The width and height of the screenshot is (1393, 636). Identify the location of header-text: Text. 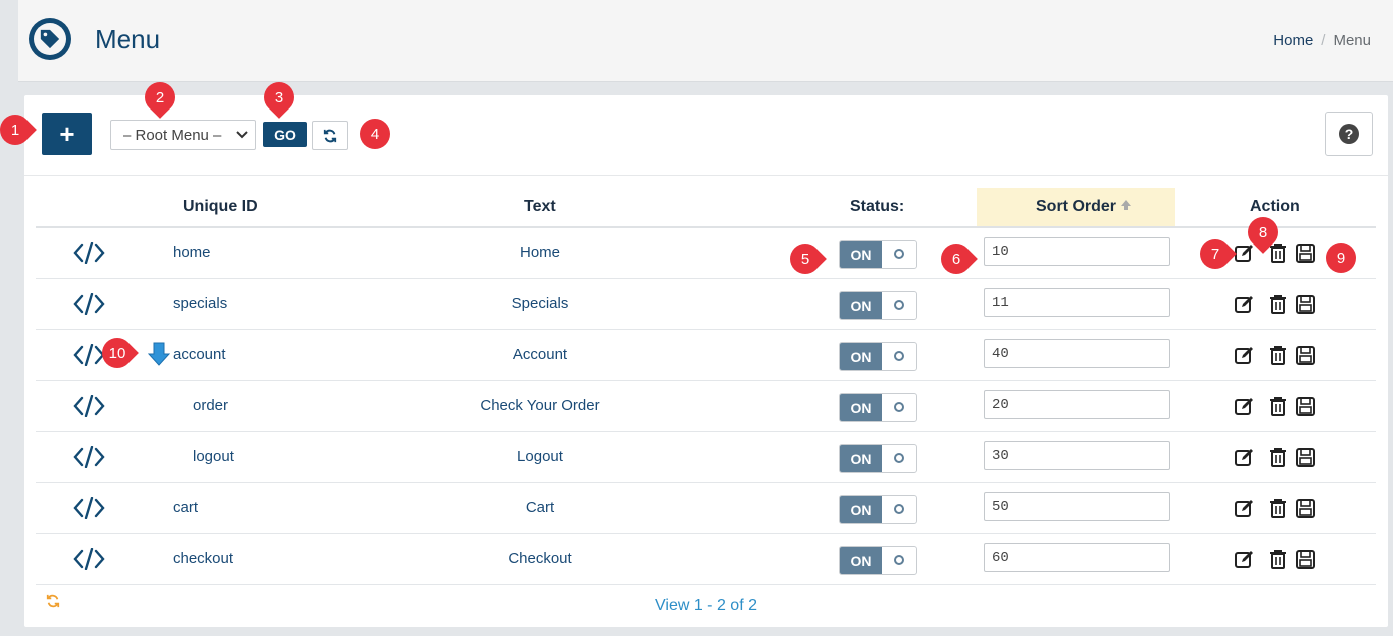
(540, 207).